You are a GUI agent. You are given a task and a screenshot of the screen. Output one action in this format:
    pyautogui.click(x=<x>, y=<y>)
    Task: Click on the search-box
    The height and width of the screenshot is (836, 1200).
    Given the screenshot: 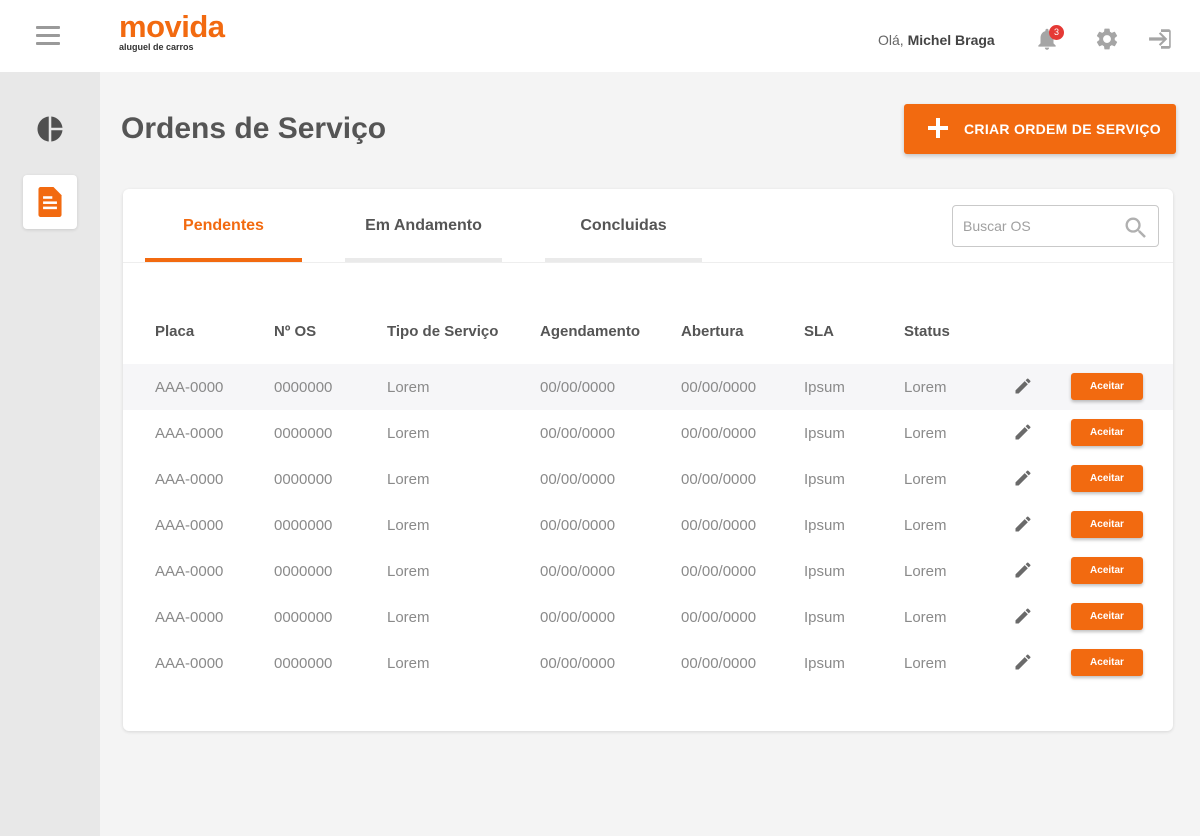 What is the action you would take?
    pyautogui.click(x=1055, y=226)
    